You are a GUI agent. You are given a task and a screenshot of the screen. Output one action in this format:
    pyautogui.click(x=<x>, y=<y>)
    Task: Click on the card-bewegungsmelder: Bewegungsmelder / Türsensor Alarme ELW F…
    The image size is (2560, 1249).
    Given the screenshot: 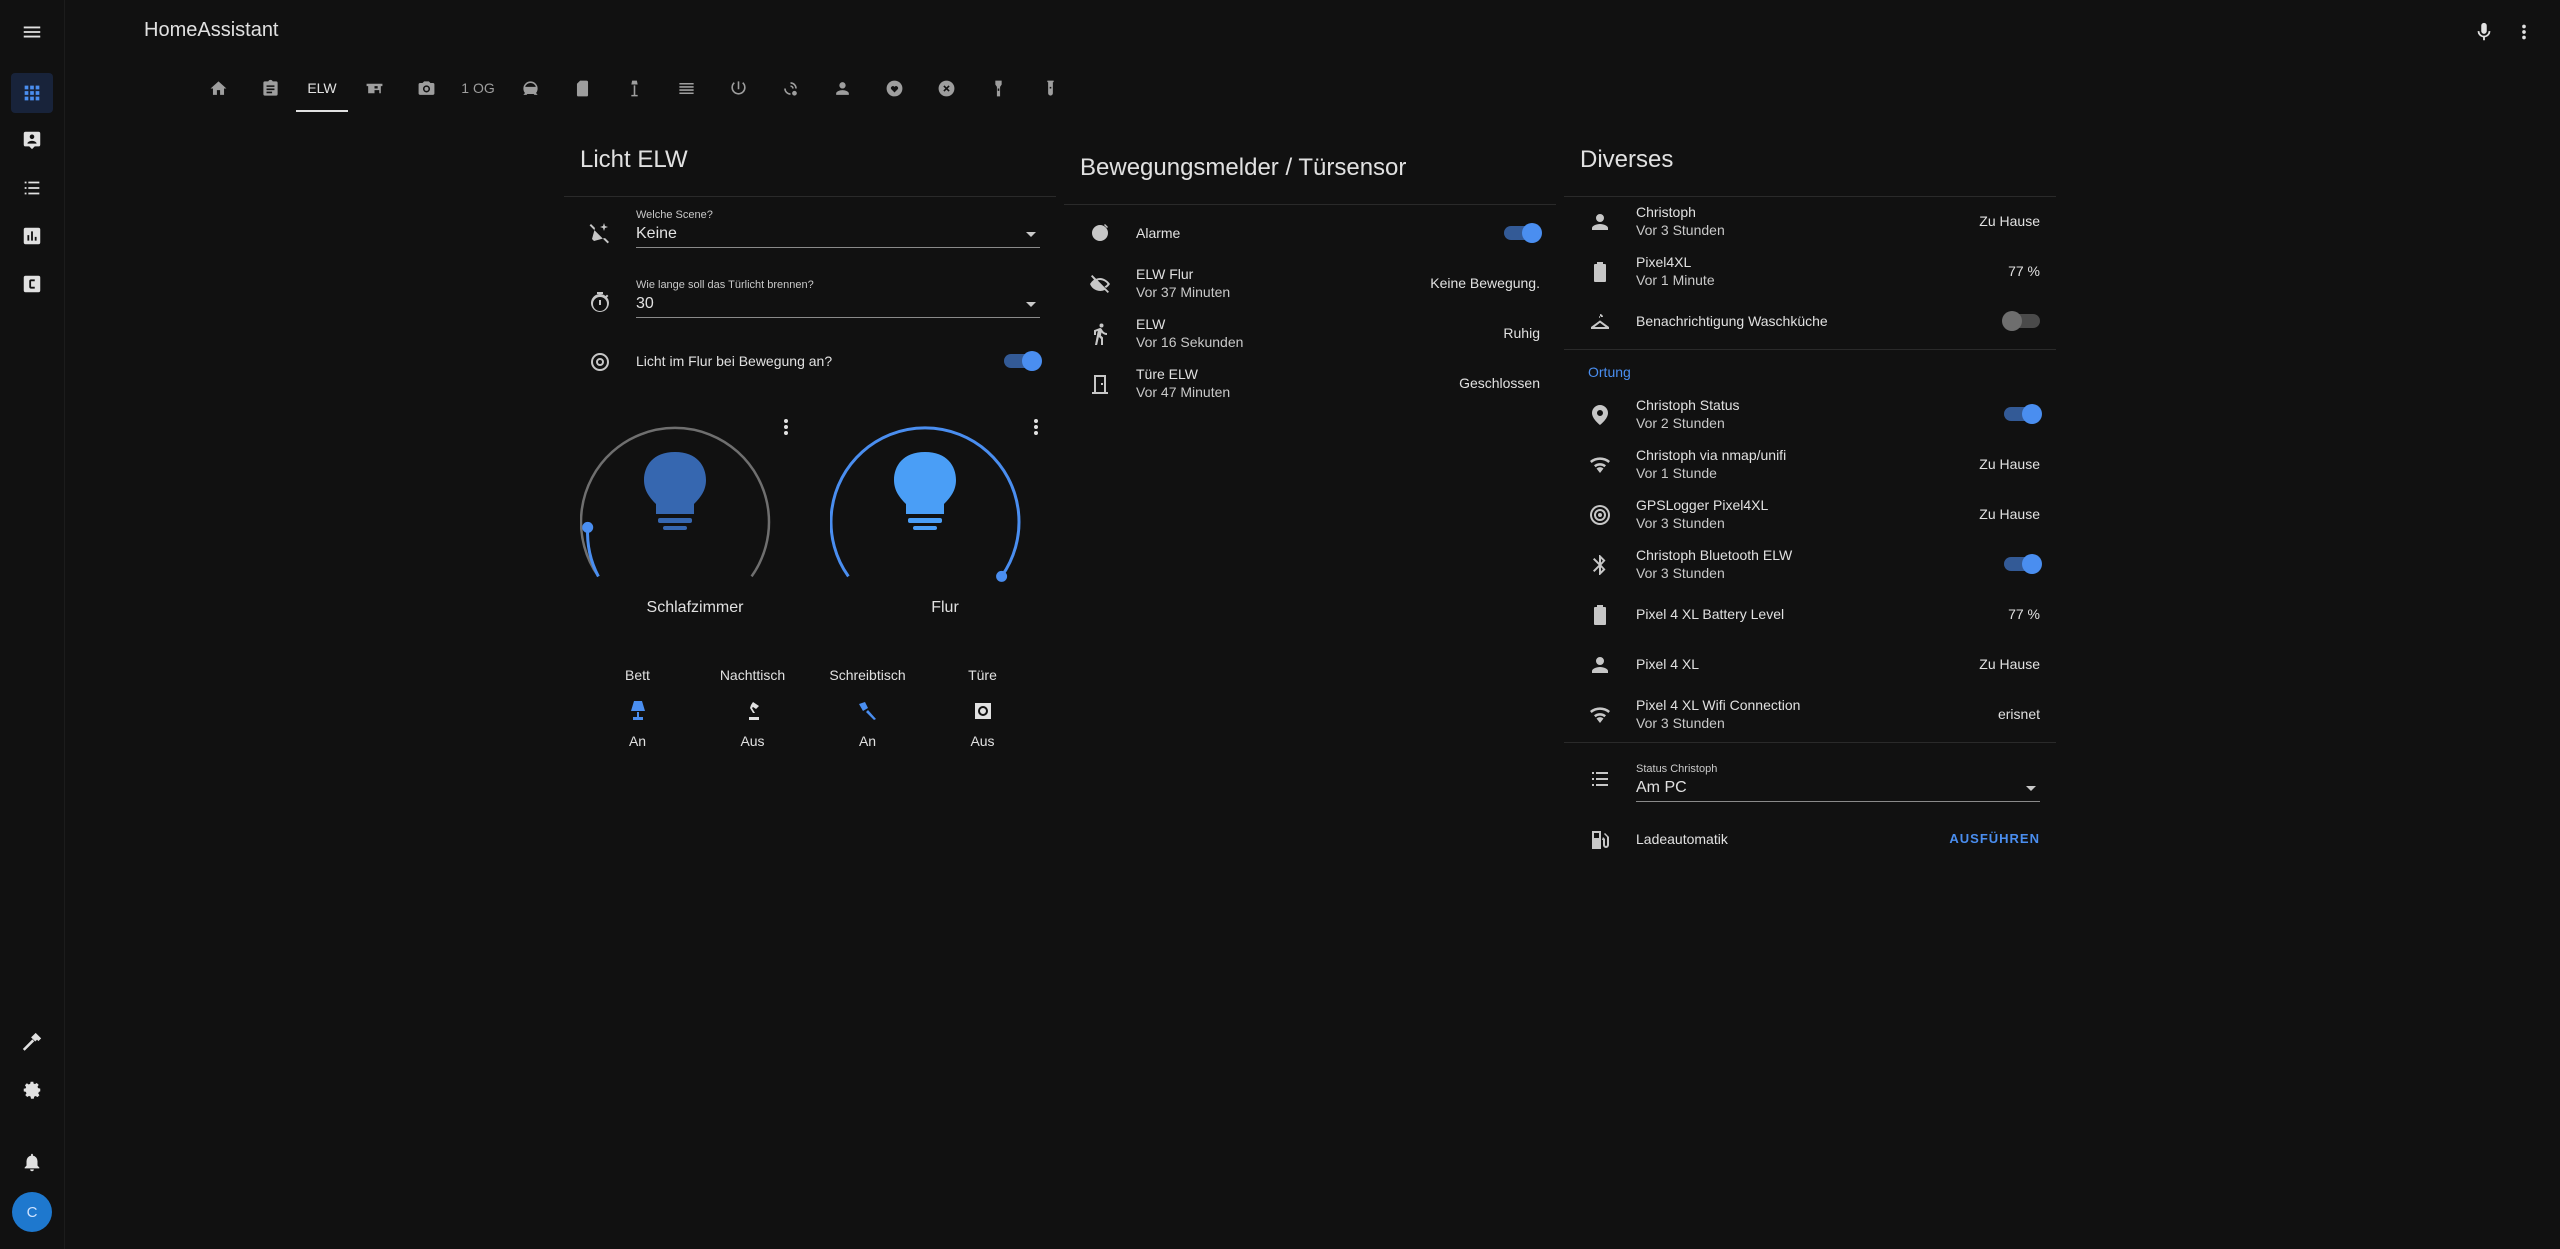 What is the action you would take?
    pyautogui.click(x=1310, y=273)
    